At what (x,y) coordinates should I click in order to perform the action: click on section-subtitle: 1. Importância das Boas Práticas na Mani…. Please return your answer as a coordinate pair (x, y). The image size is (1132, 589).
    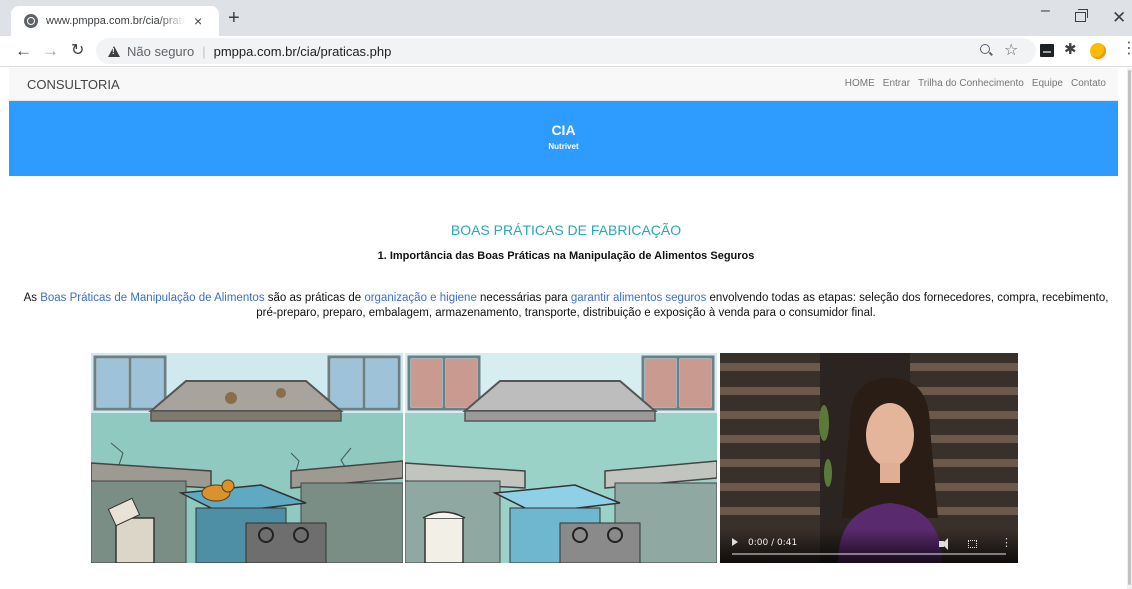
    Looking at the image, I should click on (566, 256).